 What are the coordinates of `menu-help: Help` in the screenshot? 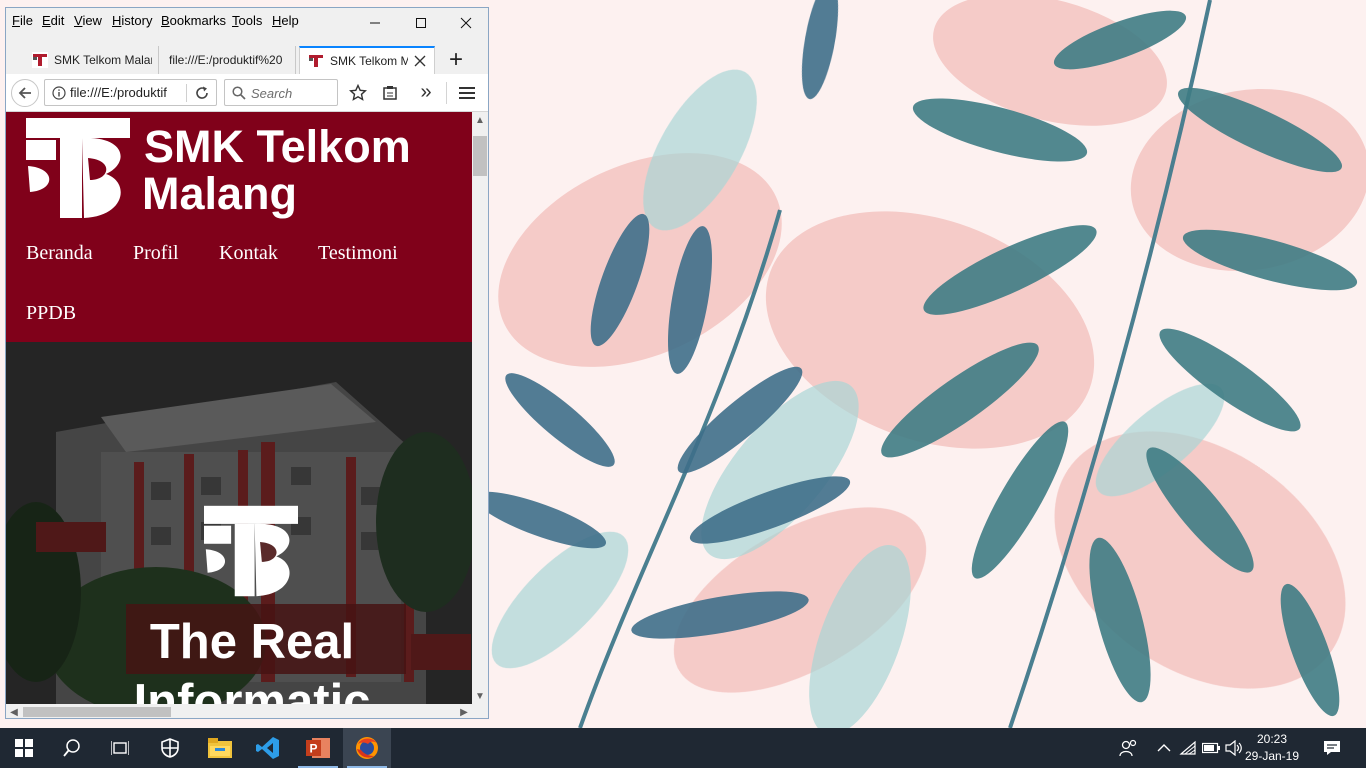 It's located at (285, 21).